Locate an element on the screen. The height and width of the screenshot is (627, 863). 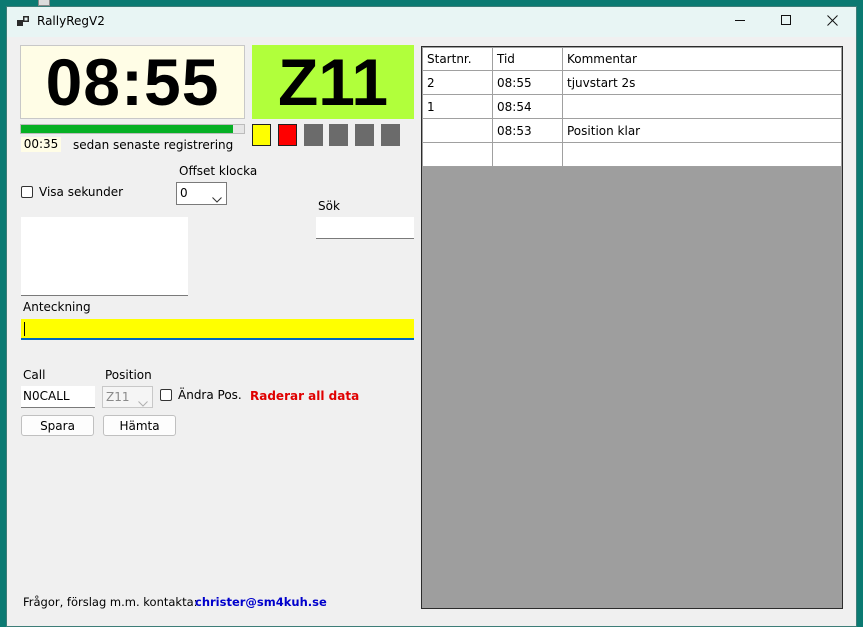
call-input: N0CALL is located at coordinates (58, 397).